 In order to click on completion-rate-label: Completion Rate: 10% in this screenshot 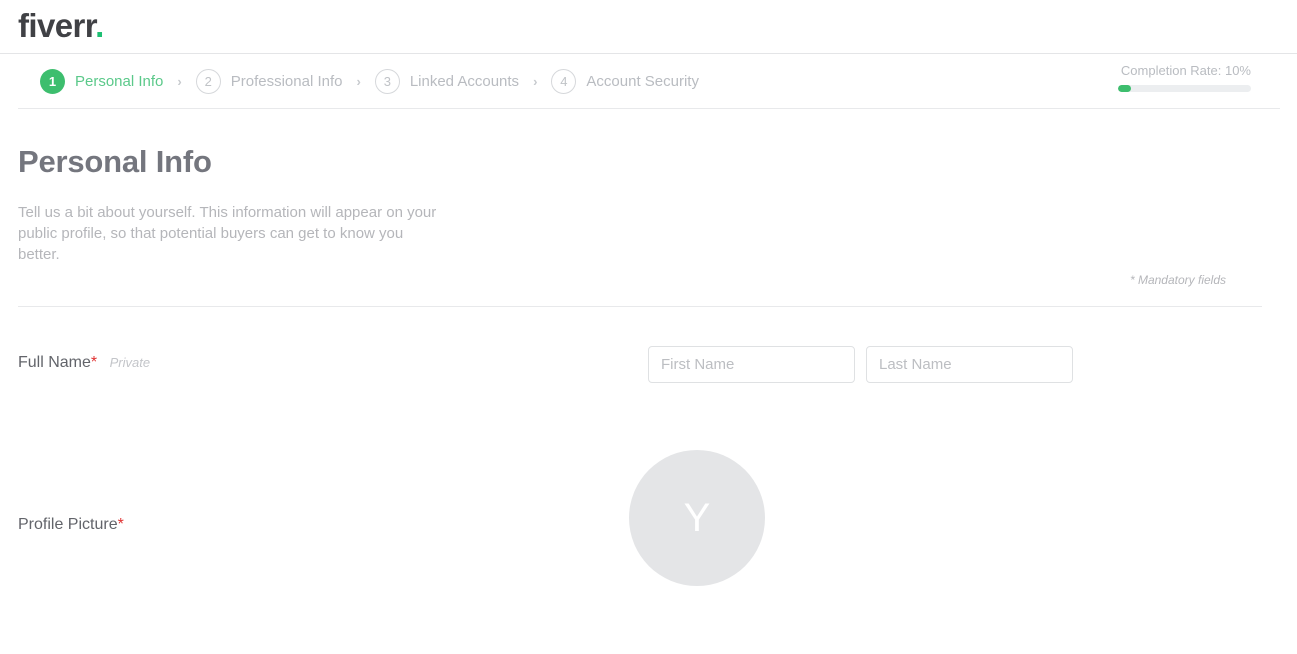, I will do `click(1185, 70)`.